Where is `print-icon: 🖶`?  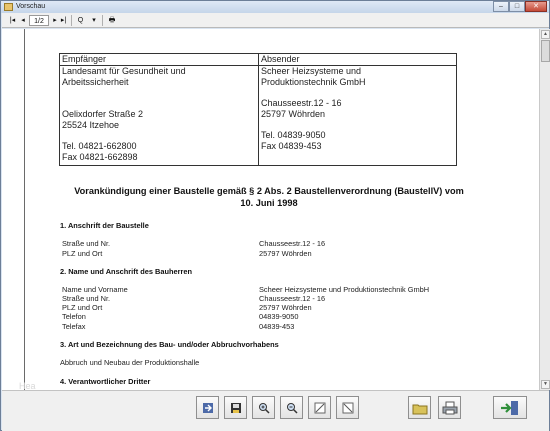
print-icon: 🖶 is located at coordinates (112, 20).